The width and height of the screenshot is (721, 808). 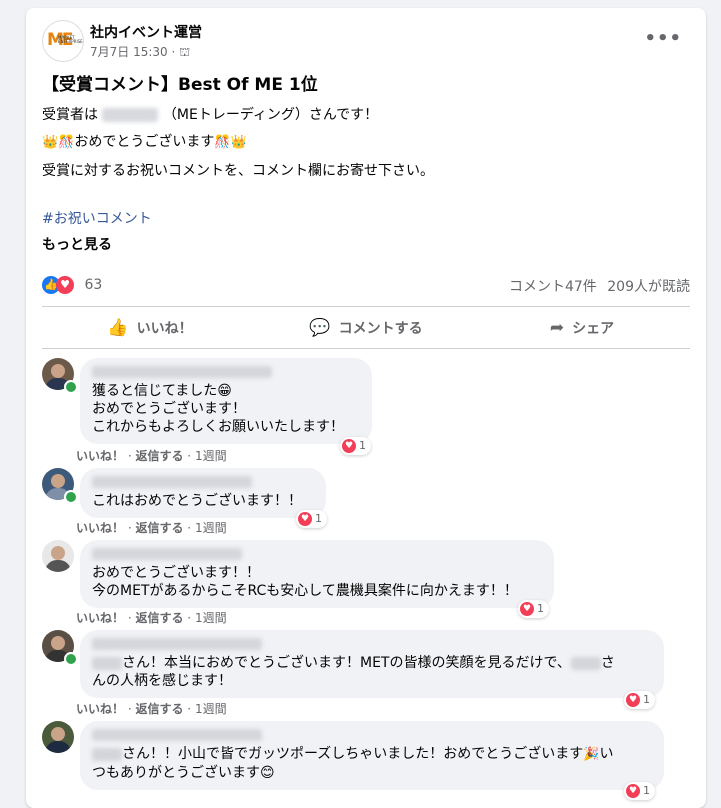 I want to click on comment-text: 獲ると信じてました😁, so click(x=162, y=391).